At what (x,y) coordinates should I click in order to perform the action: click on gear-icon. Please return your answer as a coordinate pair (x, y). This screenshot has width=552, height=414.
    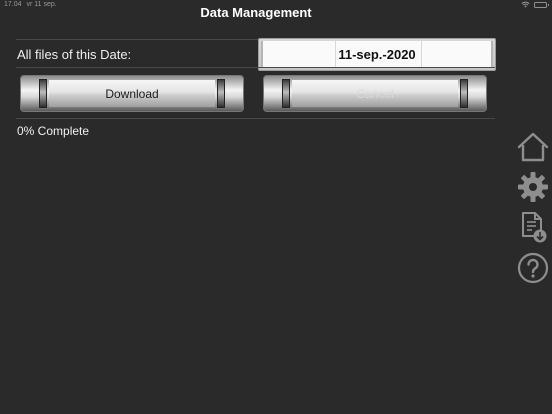
    Looking at the image, I should click on (533, 187).